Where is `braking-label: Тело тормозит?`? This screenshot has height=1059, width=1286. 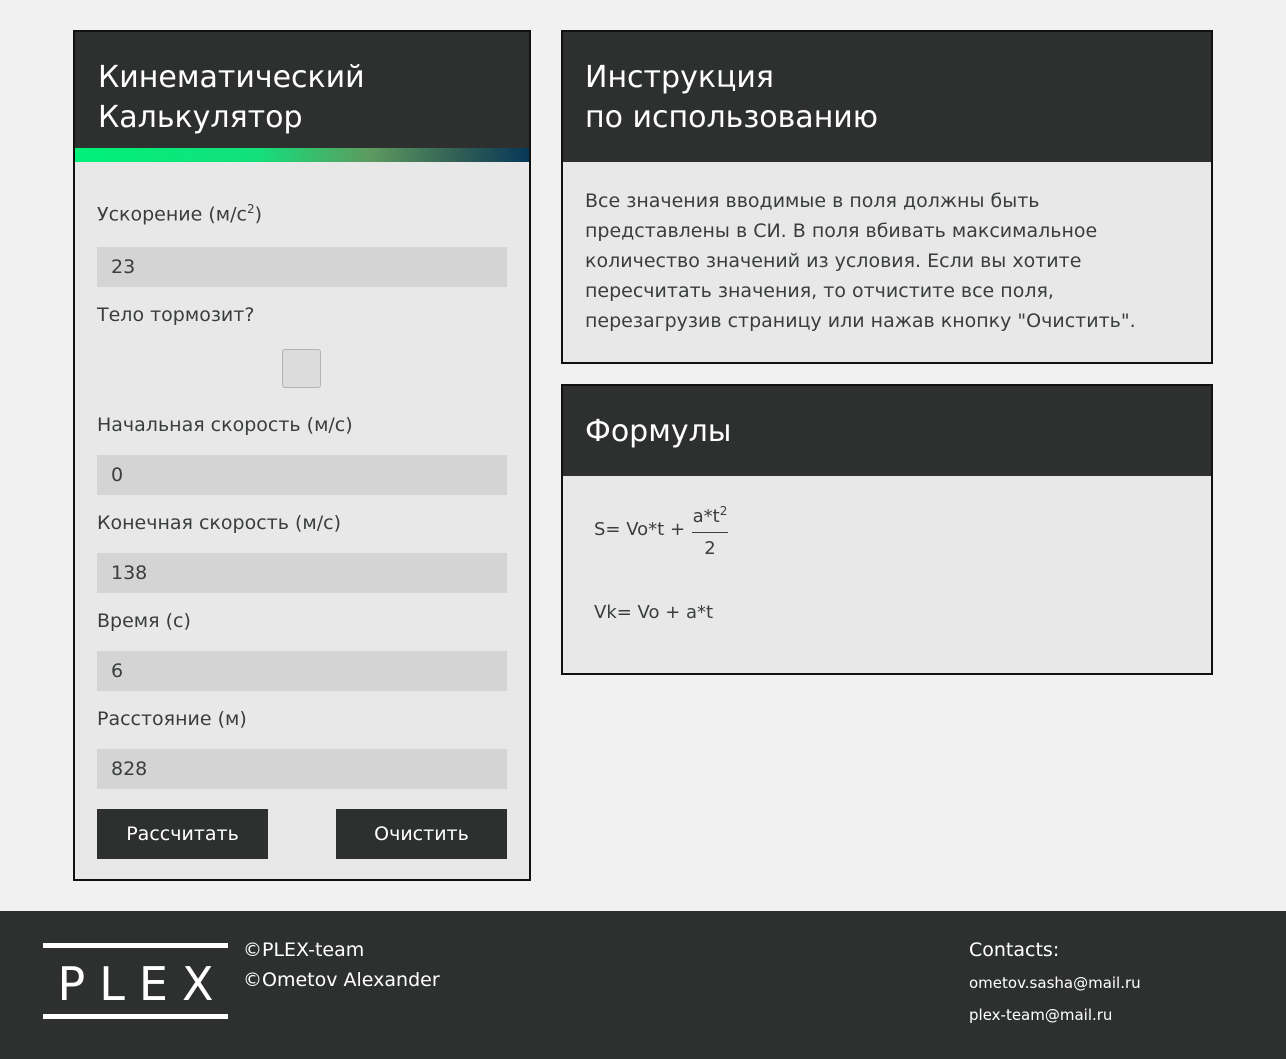
braking-label: Тело тормозит? is located at coordinates (176, 315).